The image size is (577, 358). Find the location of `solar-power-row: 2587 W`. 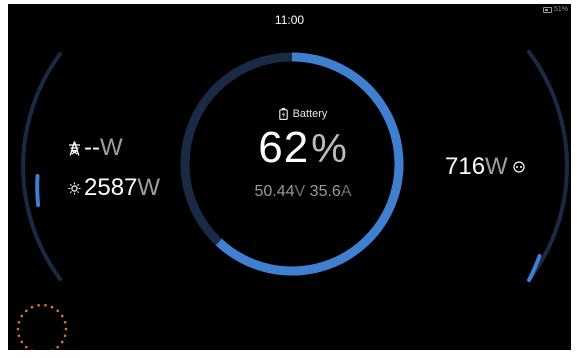

solar-power-row: 2587 W is located at coordinates (113, 188).